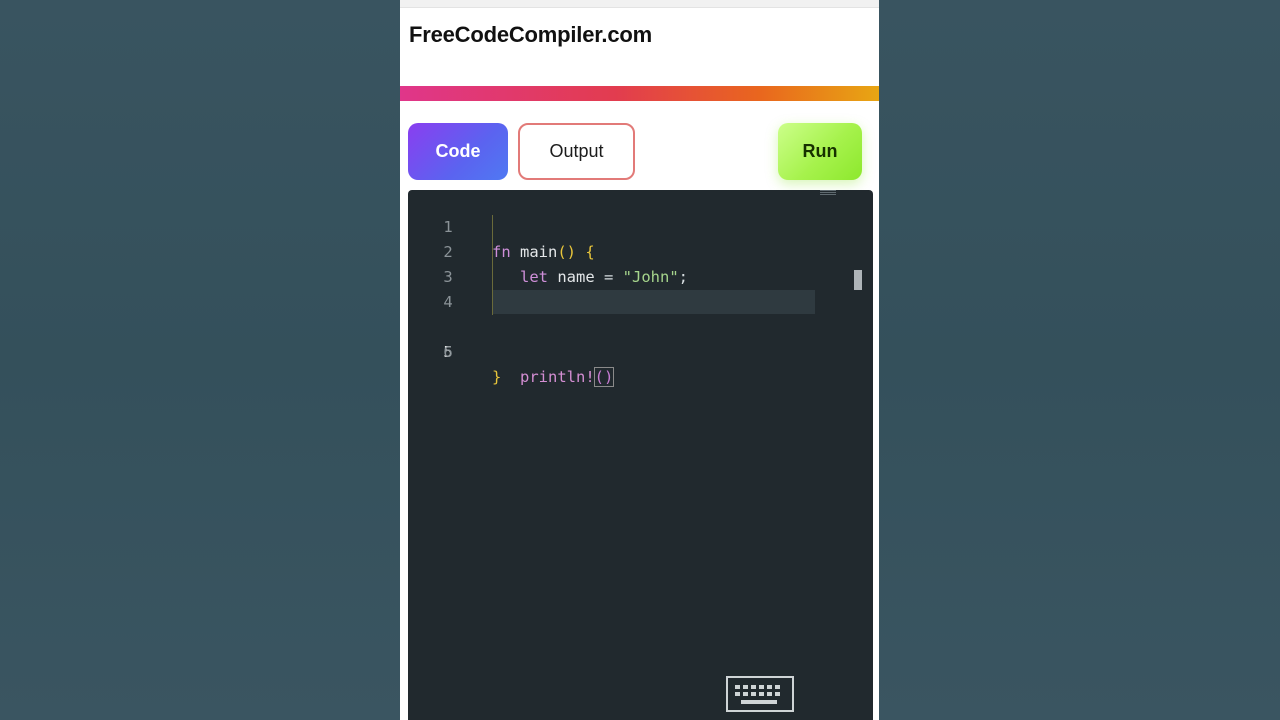 Image resolution: width=1280 pixels, height=720 pixels. I want to click on keyboard-icon, so click(760, 694).